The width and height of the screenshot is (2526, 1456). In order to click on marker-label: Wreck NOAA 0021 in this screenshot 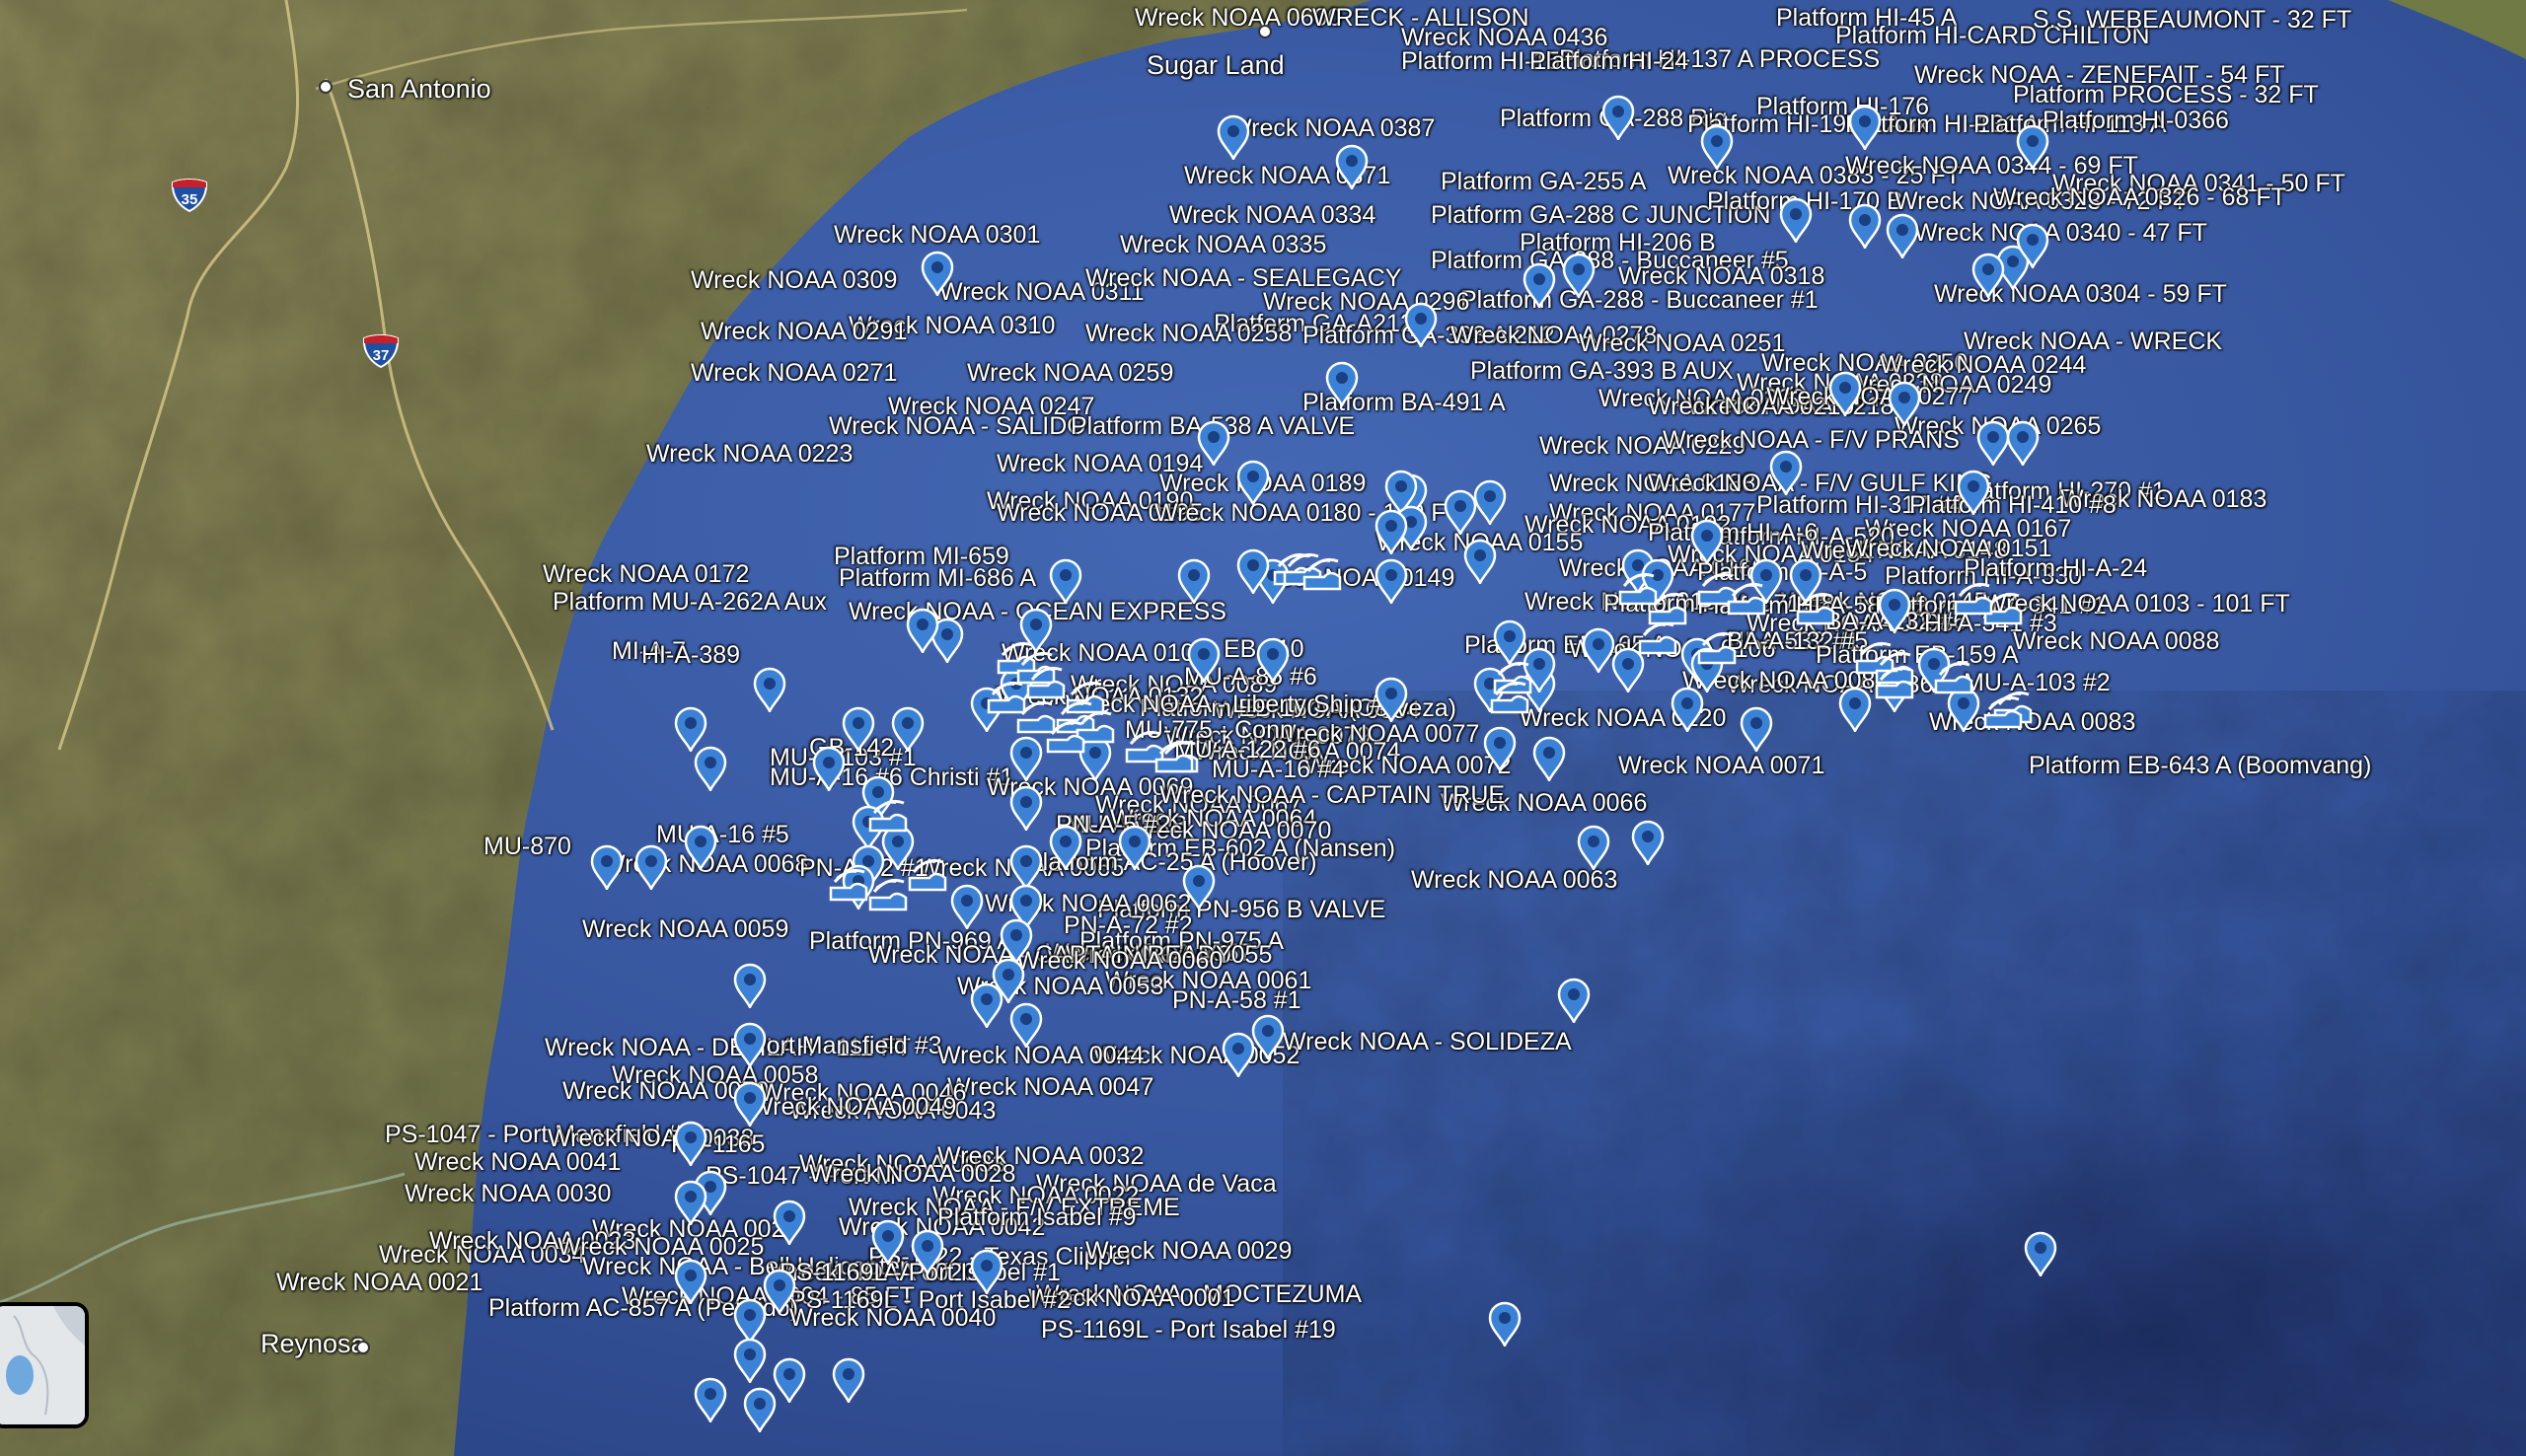, I will do `click(379, 1282)`.